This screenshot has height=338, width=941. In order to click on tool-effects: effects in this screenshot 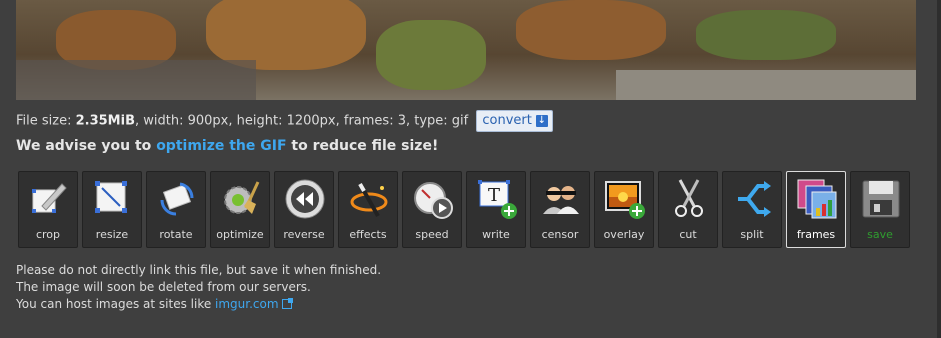, I will do `click(368, 209)`.